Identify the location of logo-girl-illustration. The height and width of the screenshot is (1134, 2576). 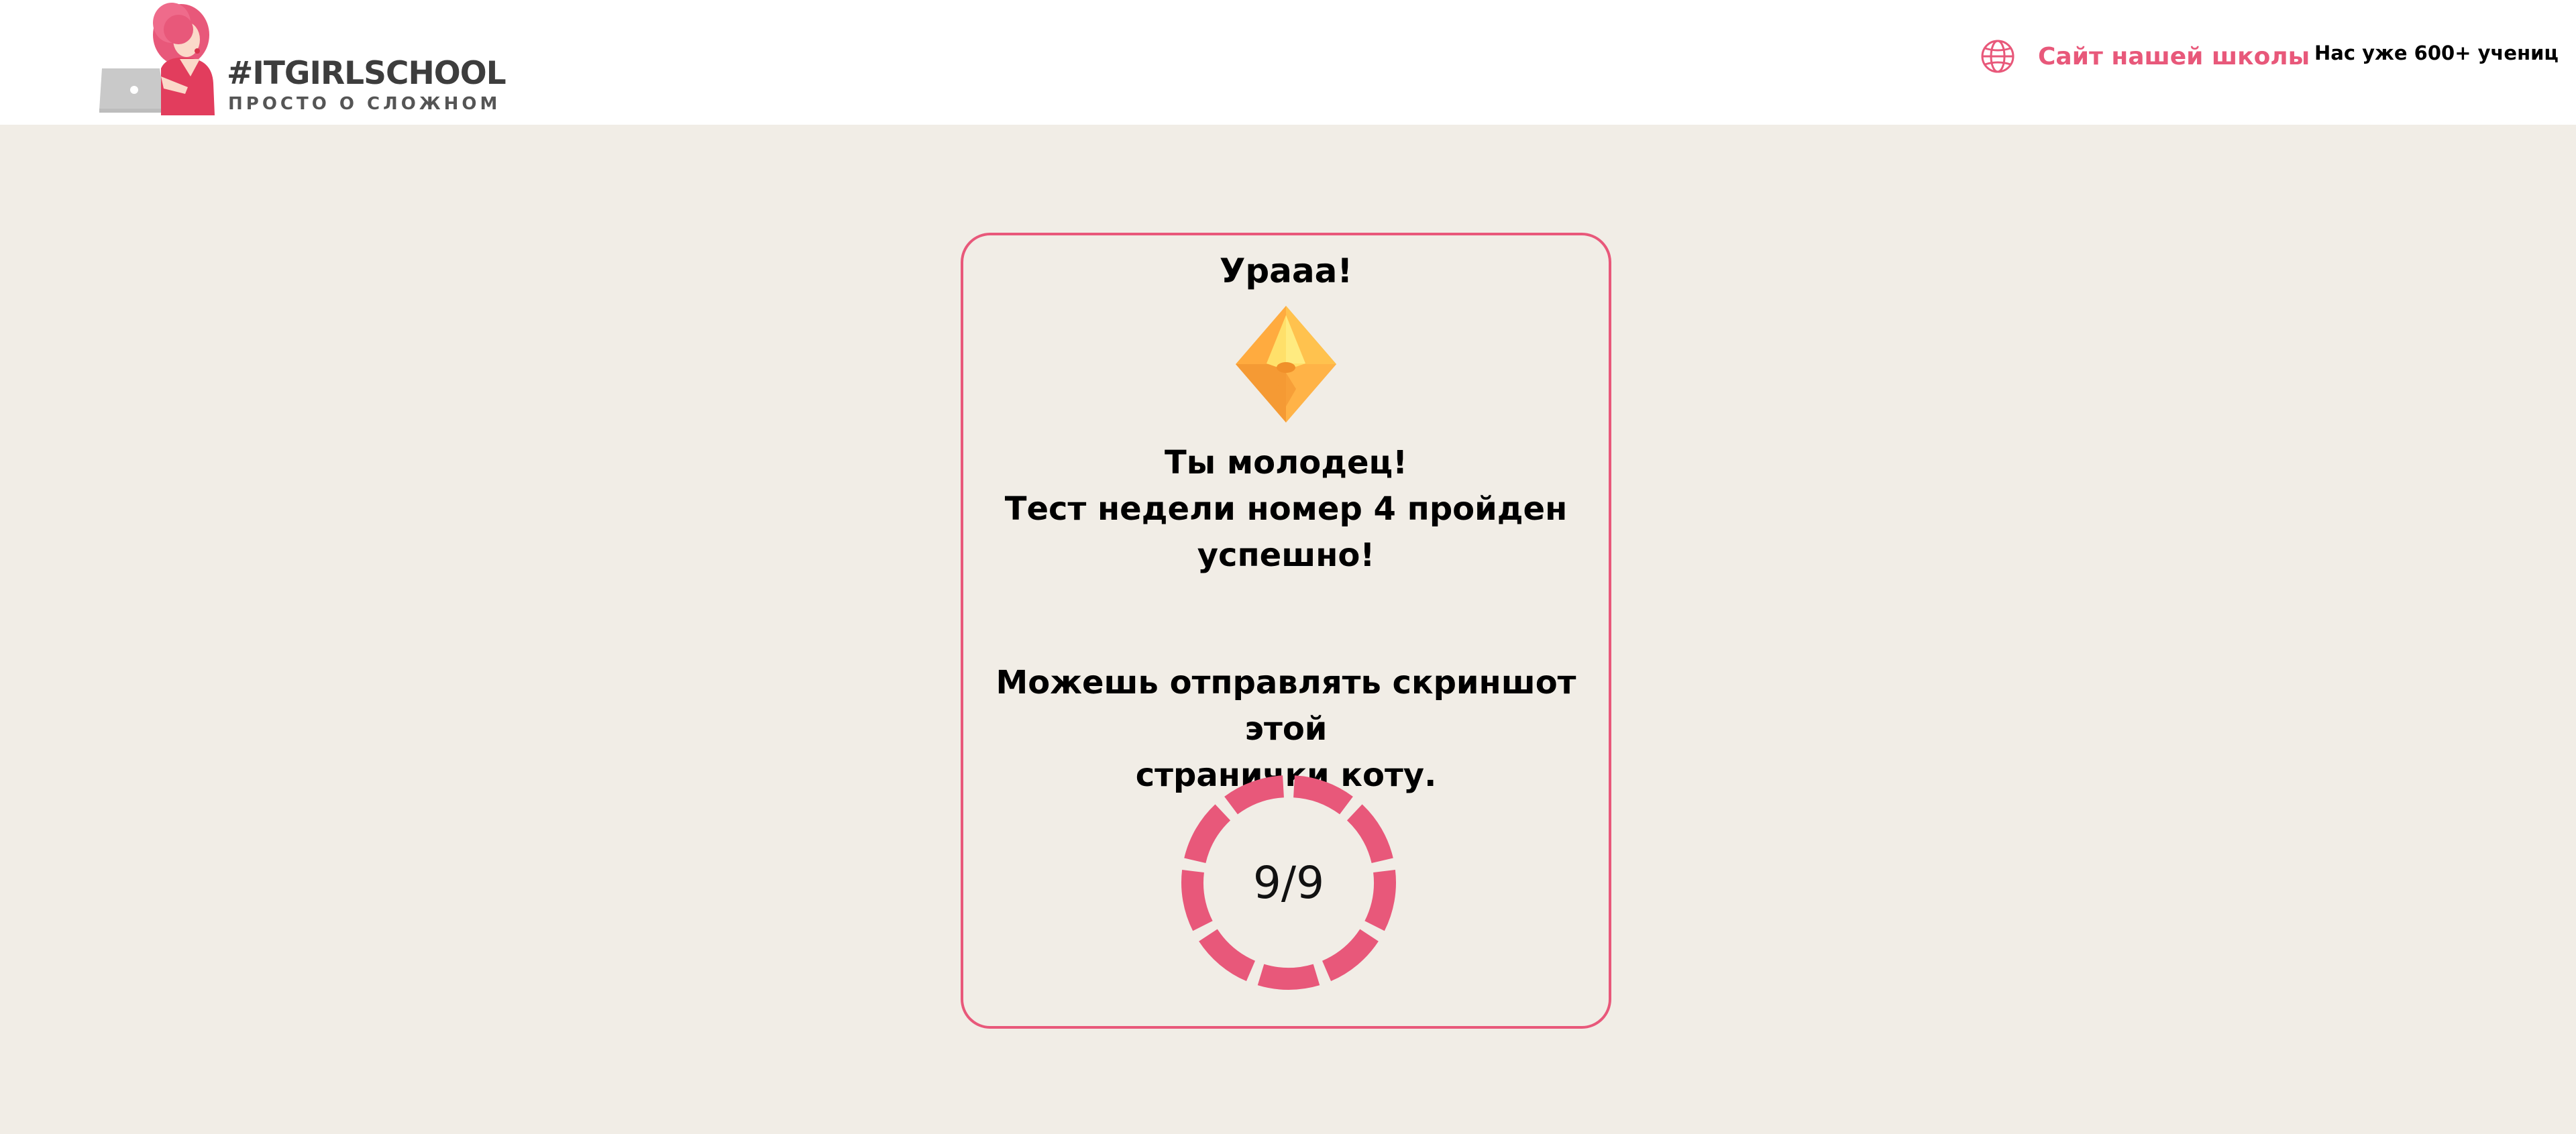
(157, 59).